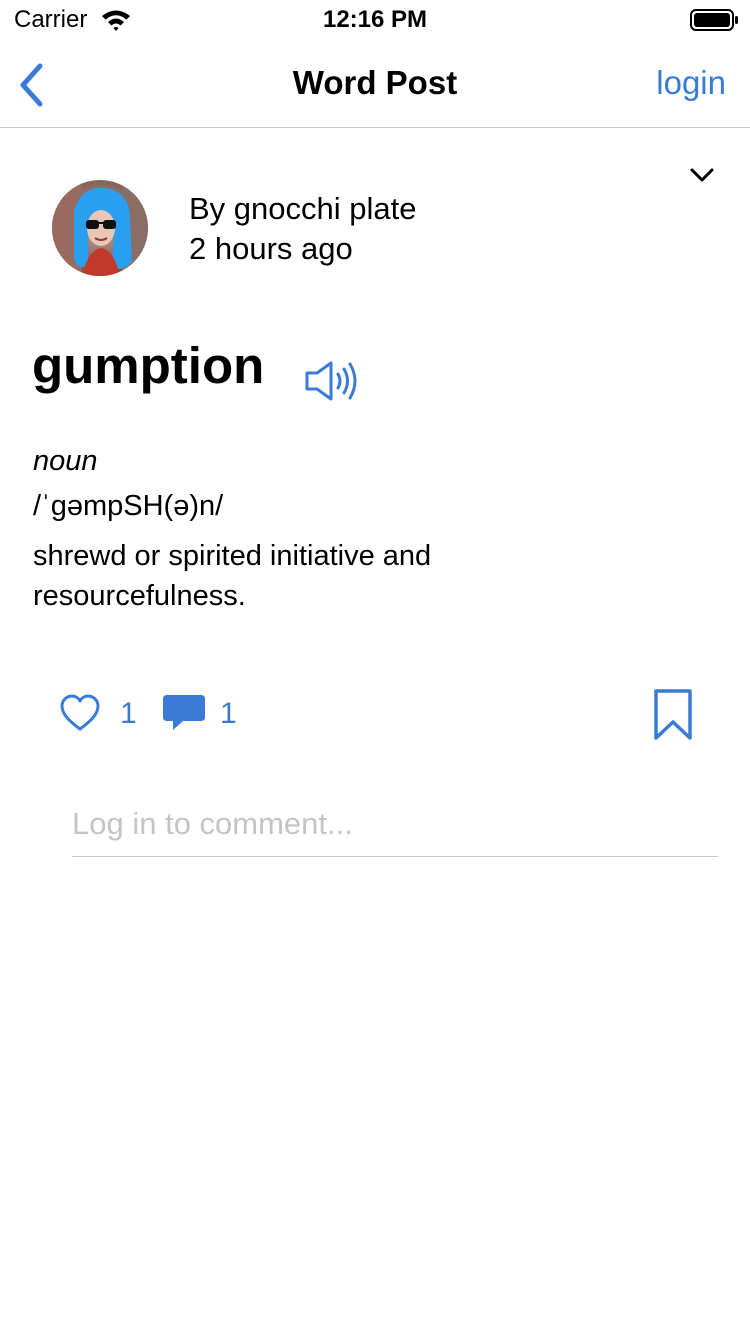 The height and width of the screenshot is (1334, 750). I want to click on status-time: 12:16 PM, so click(375, 19).